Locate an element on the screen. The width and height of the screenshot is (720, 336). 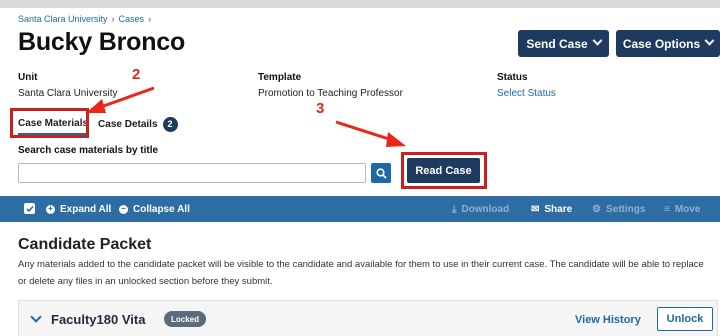
highlight-box-read-case is located at coordinates (444, 170).